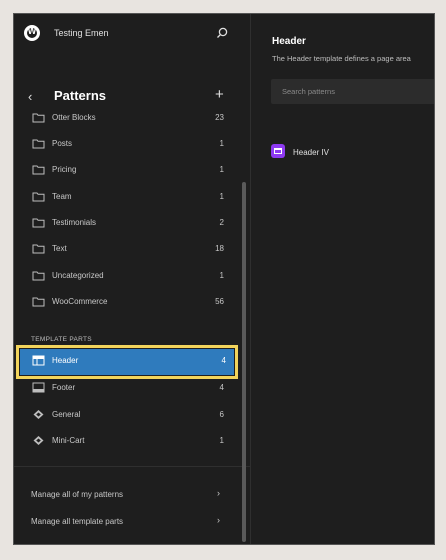 The height and width of the screenshot is (560, 446). Describe the element at coordinates (74, 117) in the screenshot. I see `sidebar-item-label: Otter Blocks` at that location.